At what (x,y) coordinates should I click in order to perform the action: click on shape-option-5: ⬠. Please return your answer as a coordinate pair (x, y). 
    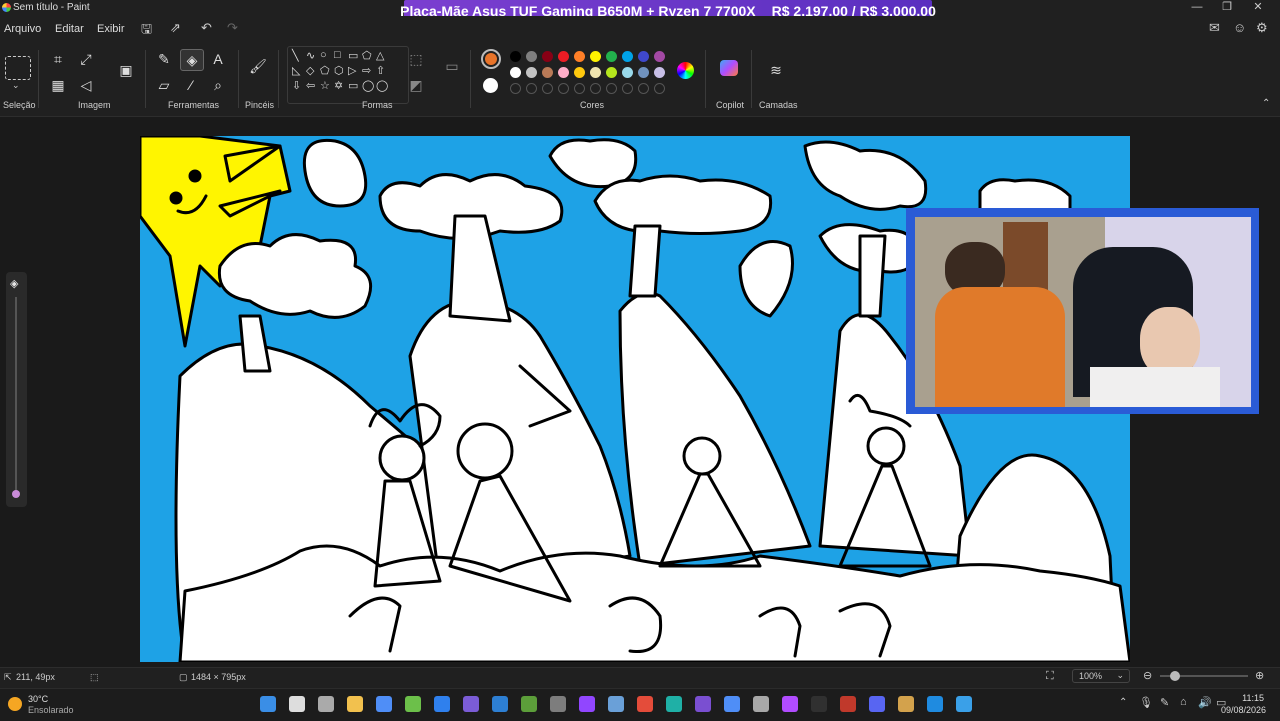
    Looking at the image, I should click on (369, 56).